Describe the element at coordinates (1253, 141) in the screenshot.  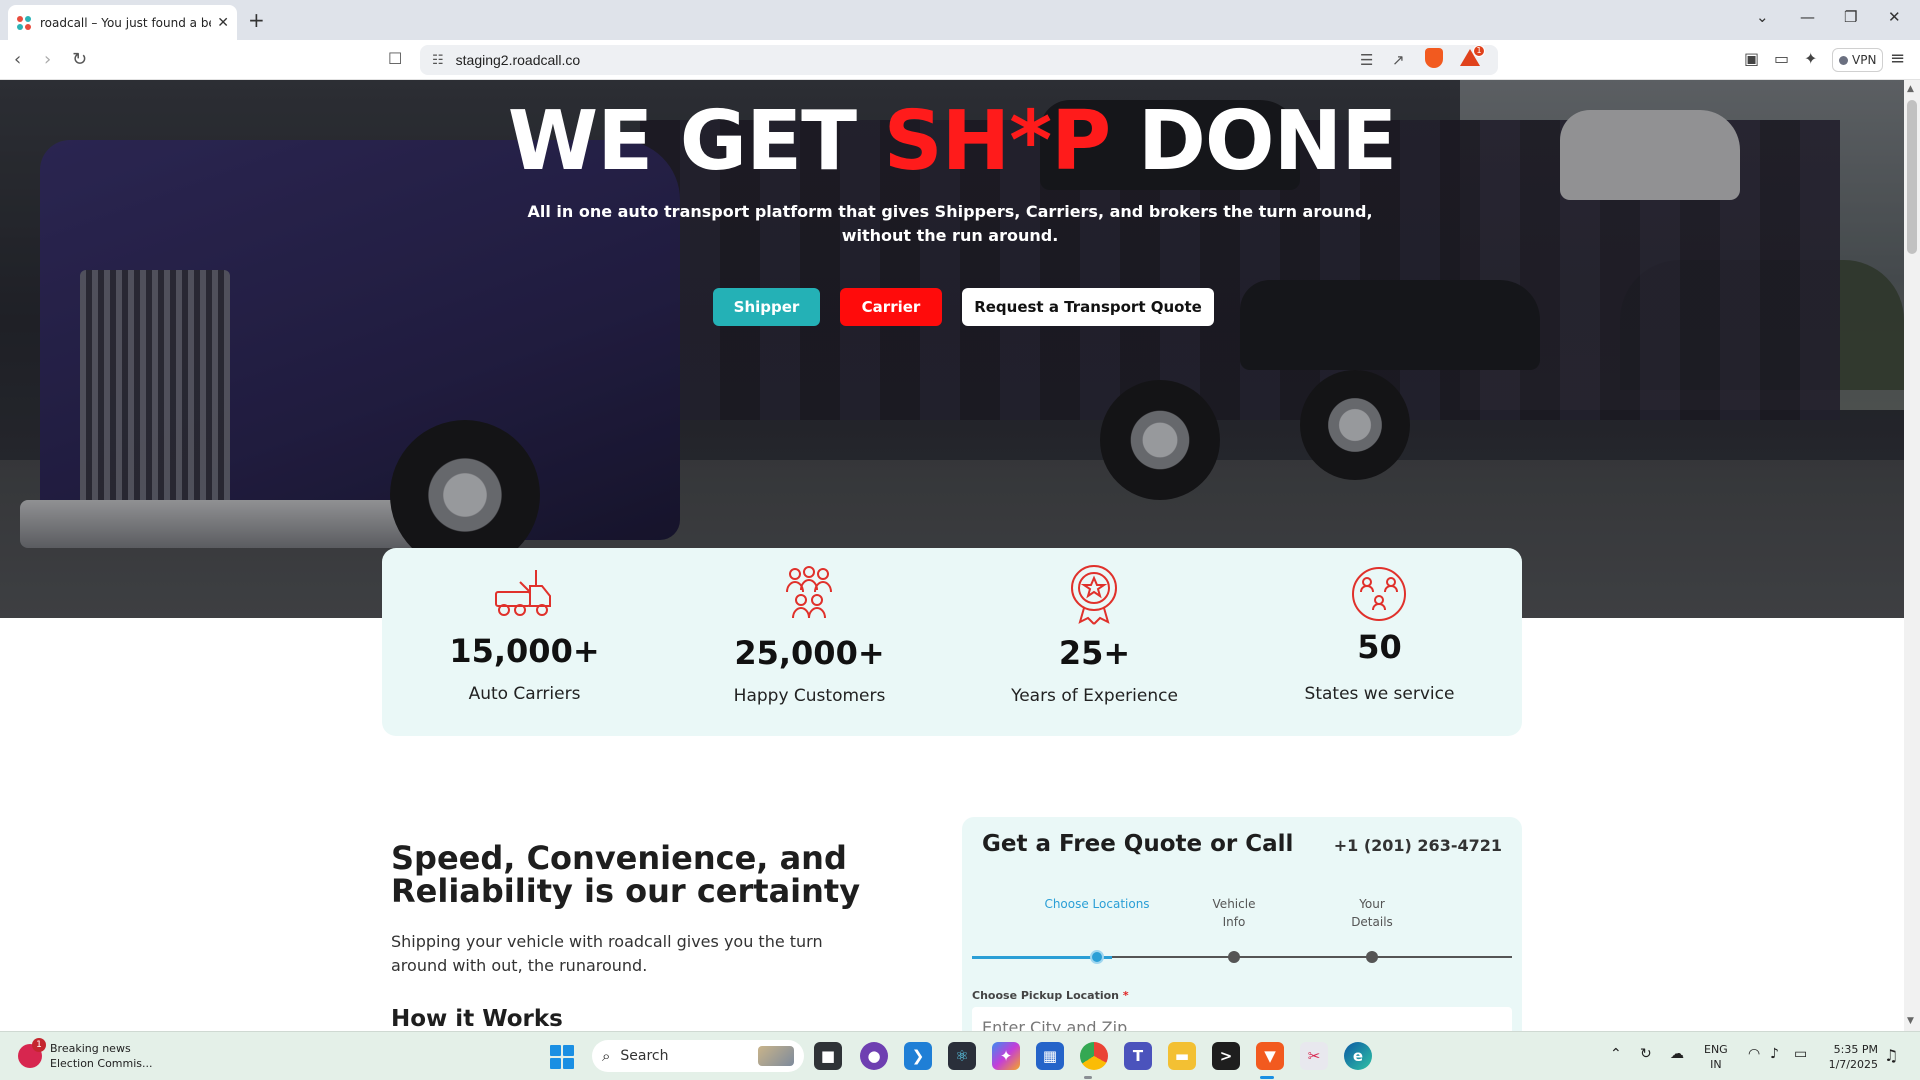
I see `hero-title-part2: DONE` at that location.